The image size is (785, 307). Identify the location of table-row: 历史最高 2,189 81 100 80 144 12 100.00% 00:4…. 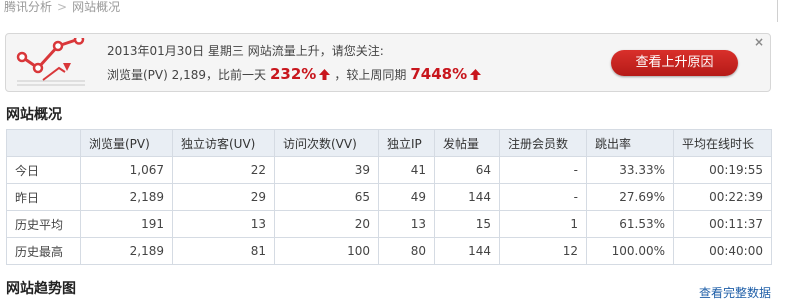
(389, 251).